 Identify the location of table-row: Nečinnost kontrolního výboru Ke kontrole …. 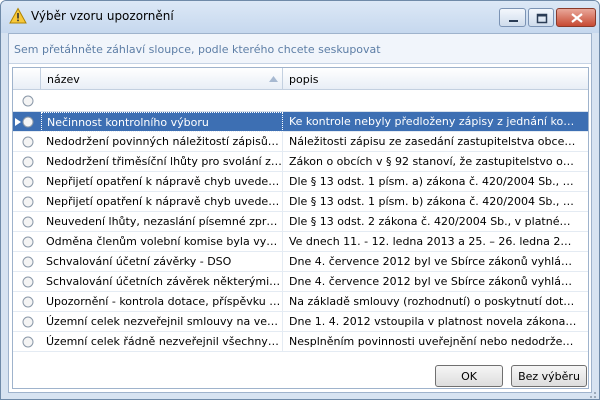
(300, 122).